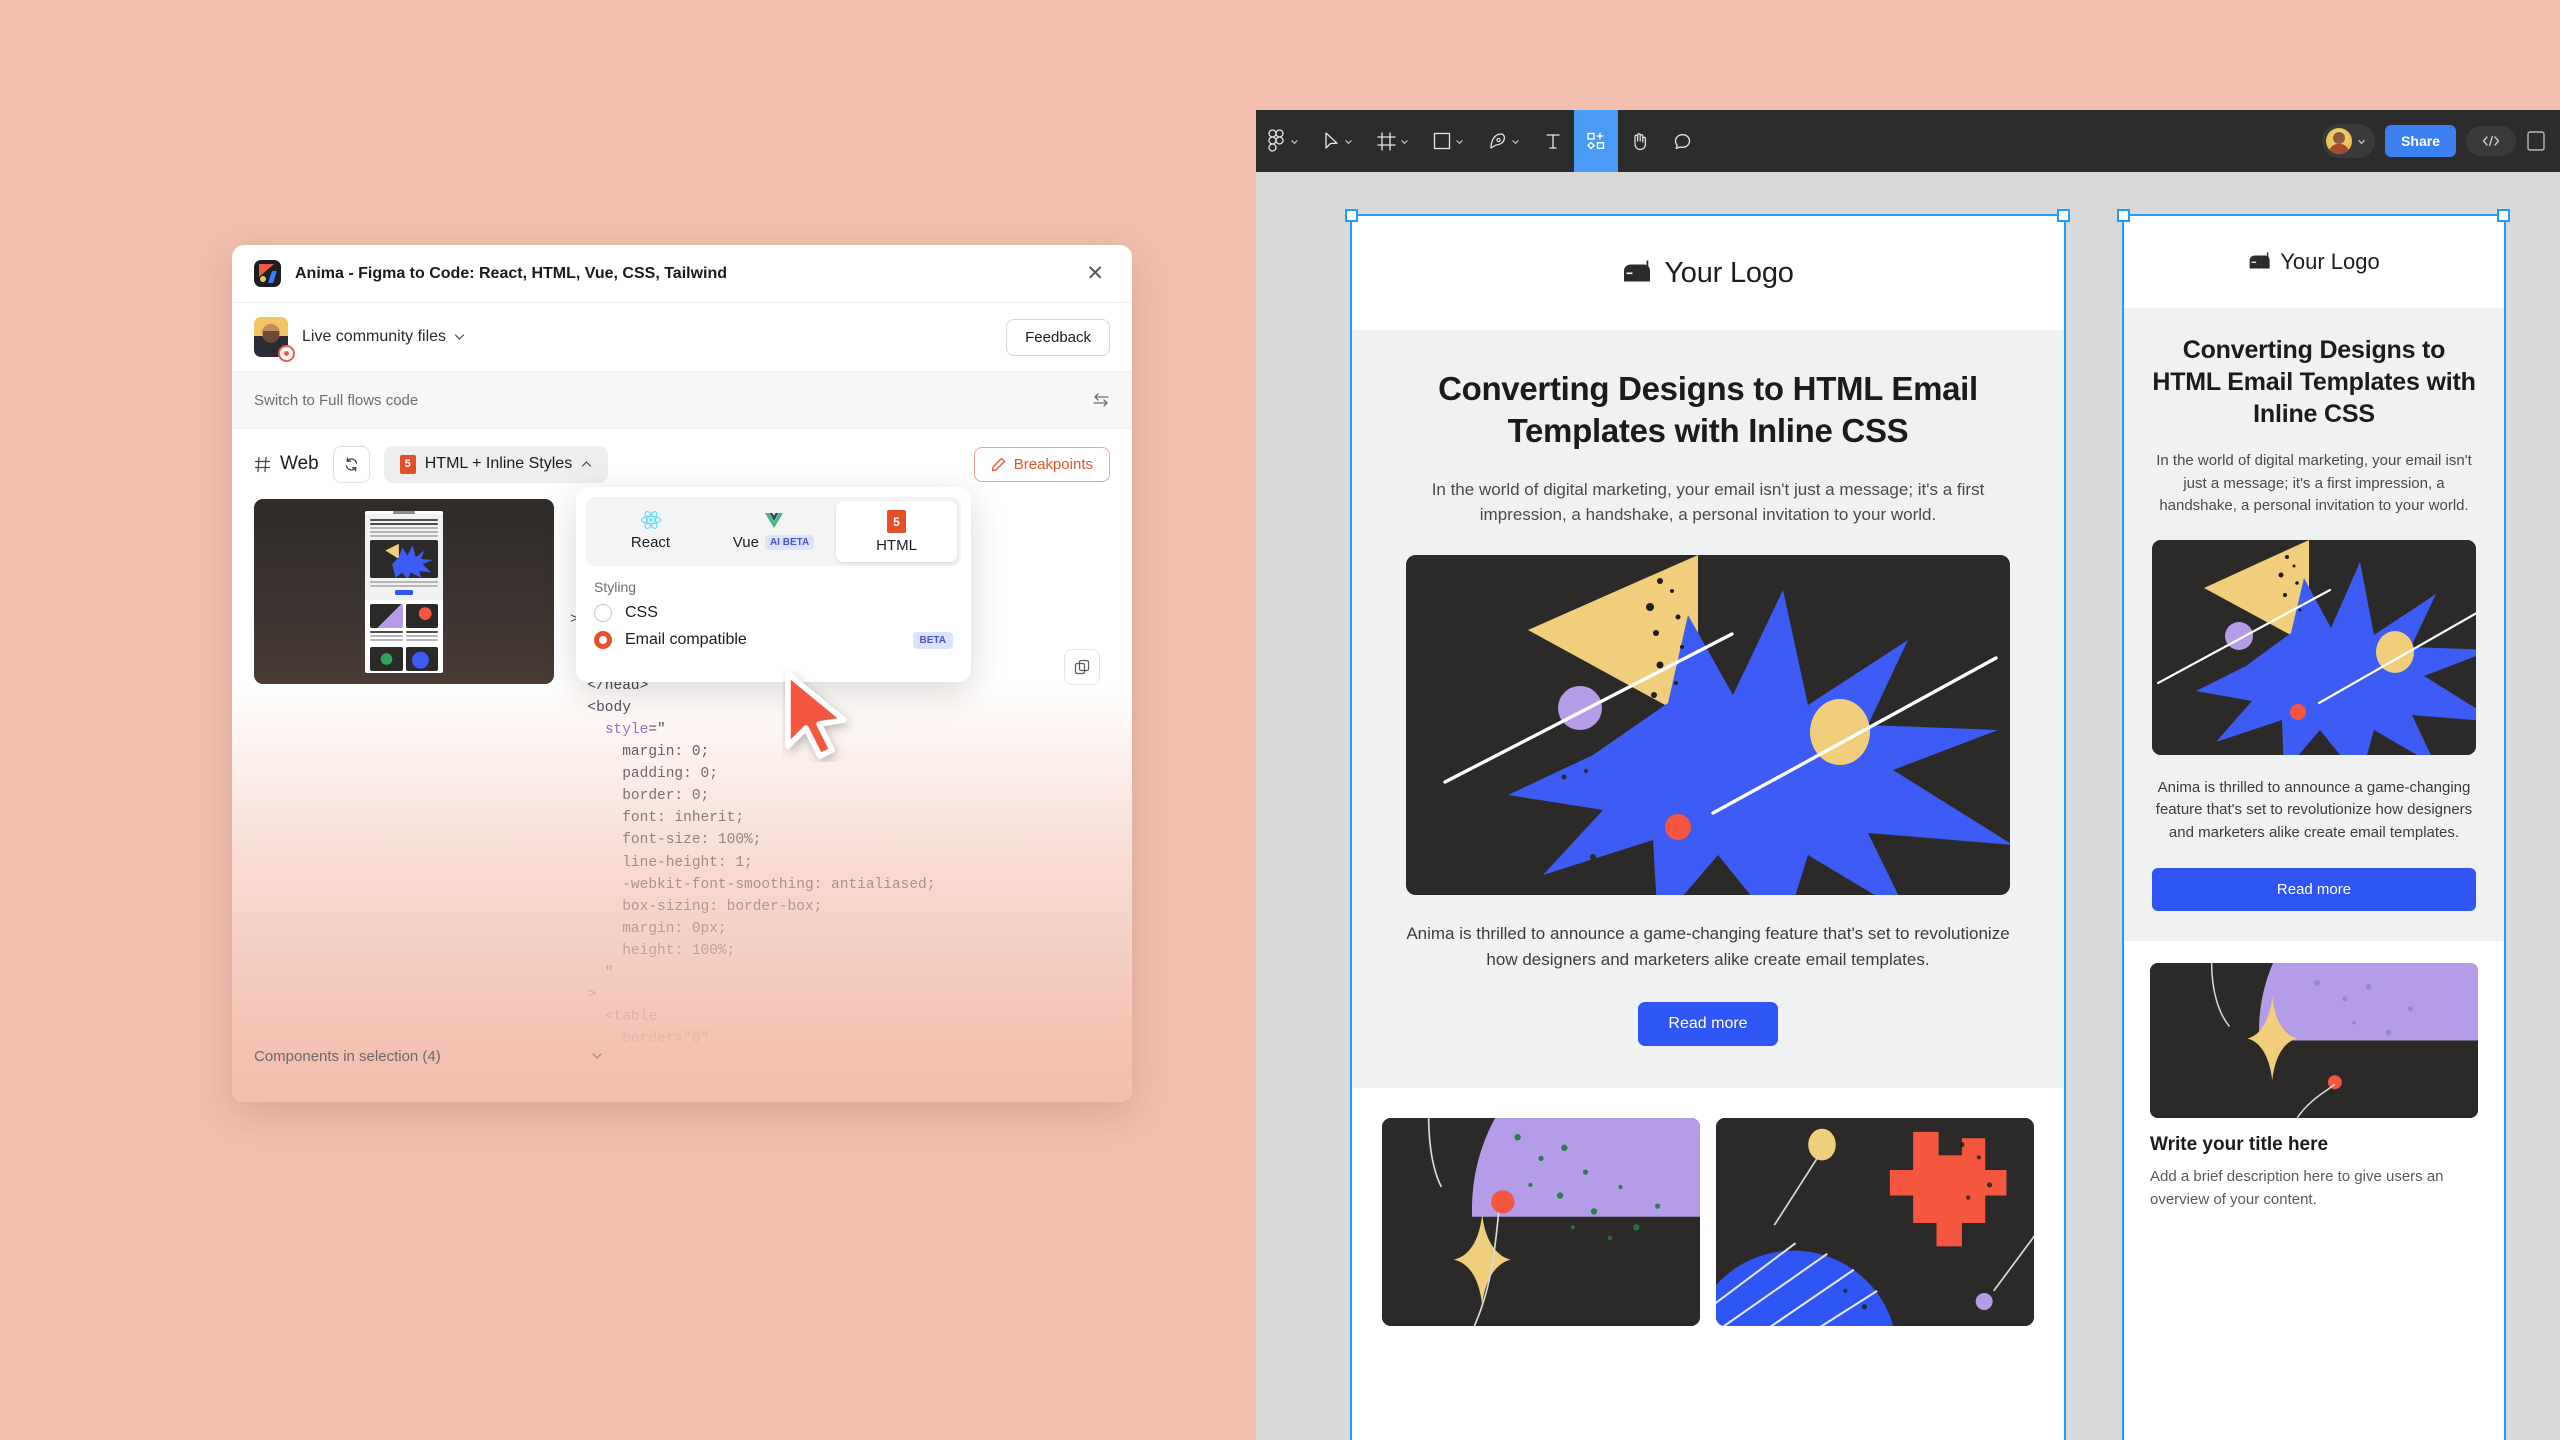  I want to click on selection-handle-tl, so click(1351, 215).